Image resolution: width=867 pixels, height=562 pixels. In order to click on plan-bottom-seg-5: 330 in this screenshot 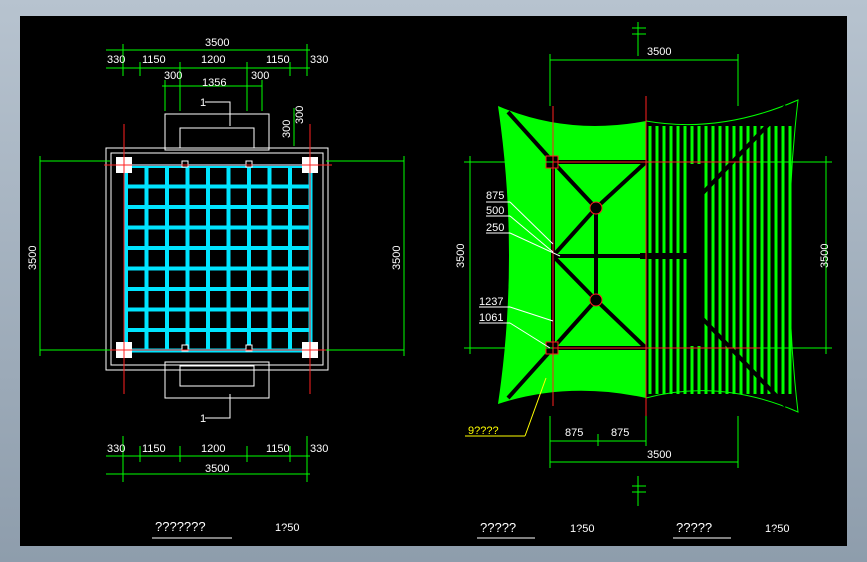, I will do `click(319, 449)`.